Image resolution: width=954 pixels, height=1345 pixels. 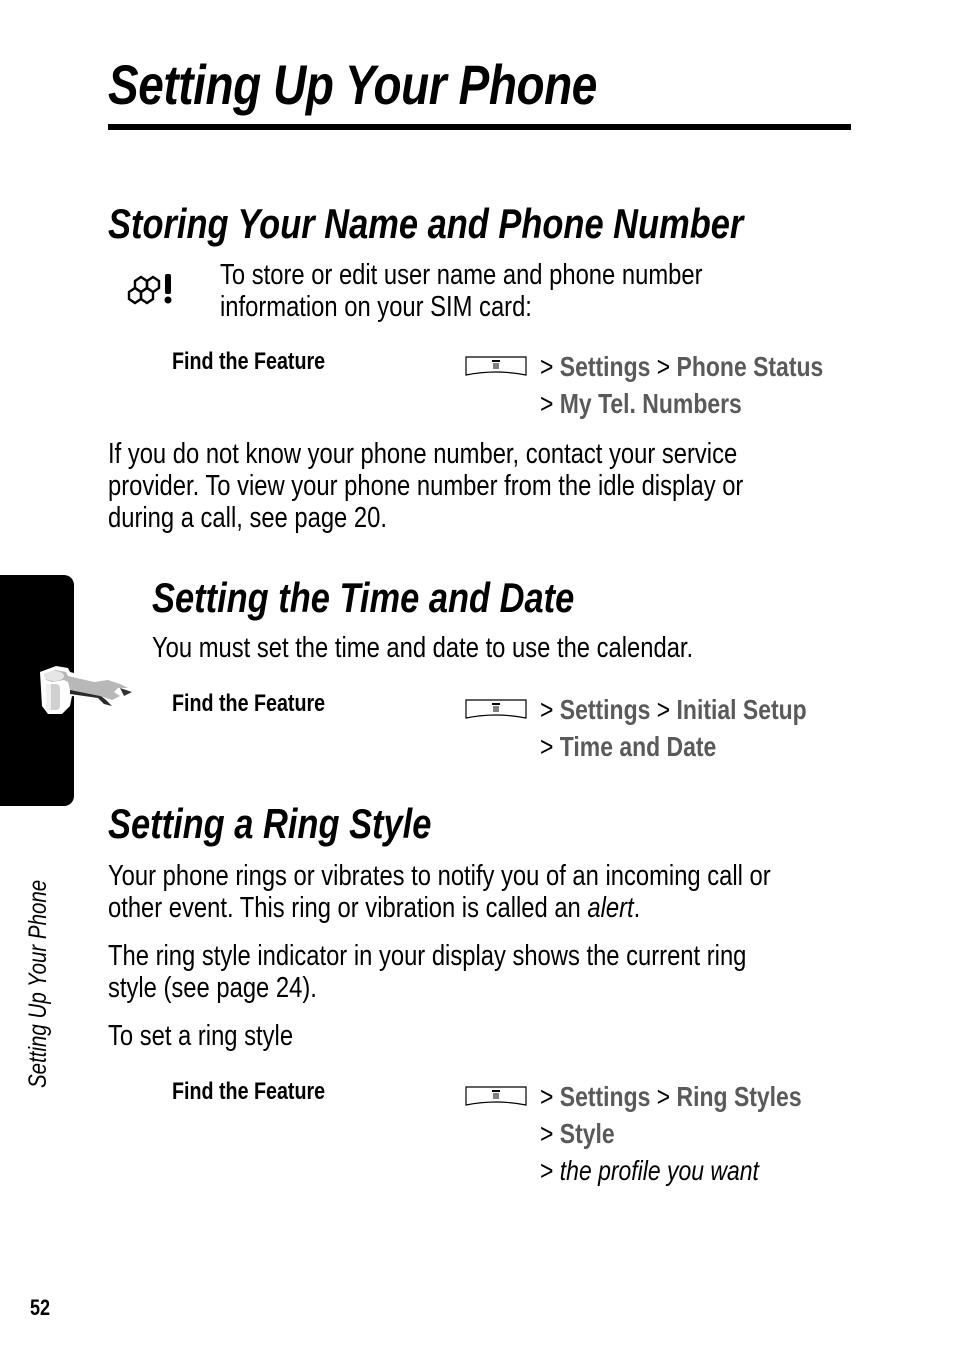 What do you see at coordinates (587, 1133) in the screenshot?
I see `menu-item-style: Style` at bounding box center [587, 1133].